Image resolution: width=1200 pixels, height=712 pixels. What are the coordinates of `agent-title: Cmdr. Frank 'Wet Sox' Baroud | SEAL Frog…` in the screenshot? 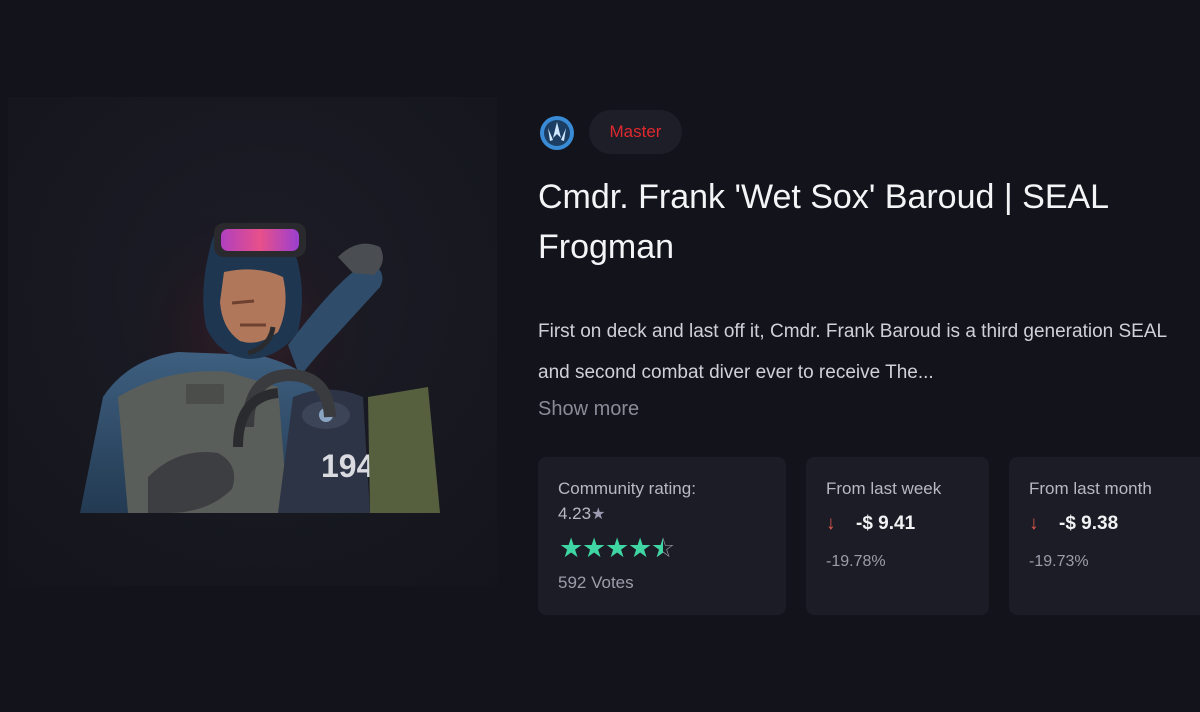 It's located at (823, 222).